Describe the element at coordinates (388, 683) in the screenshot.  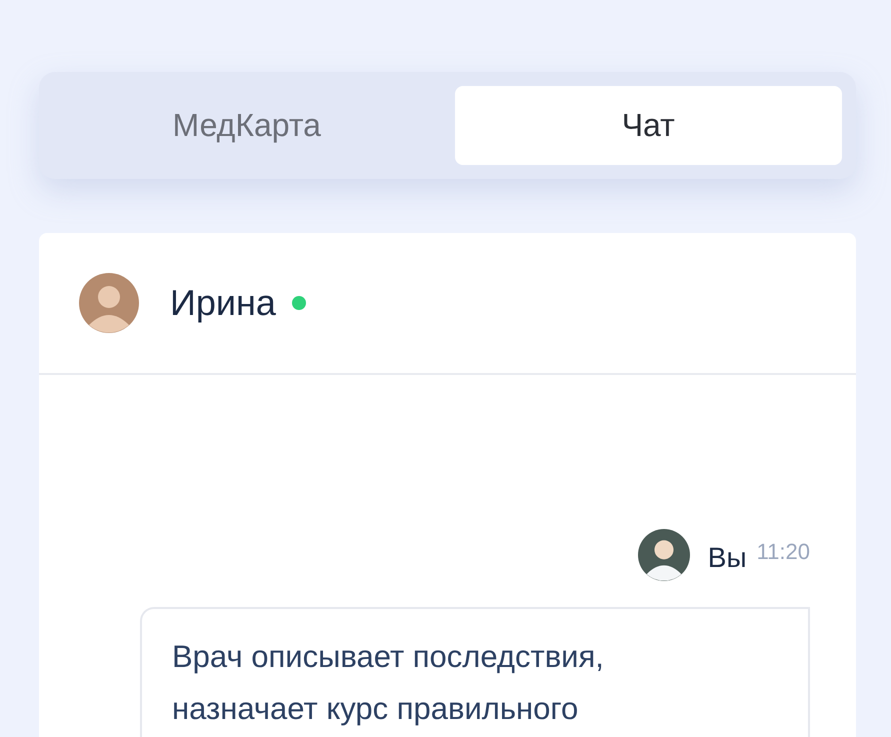
I see `message-text: Врач описывает последствия, назначает курс правильного` at that location.